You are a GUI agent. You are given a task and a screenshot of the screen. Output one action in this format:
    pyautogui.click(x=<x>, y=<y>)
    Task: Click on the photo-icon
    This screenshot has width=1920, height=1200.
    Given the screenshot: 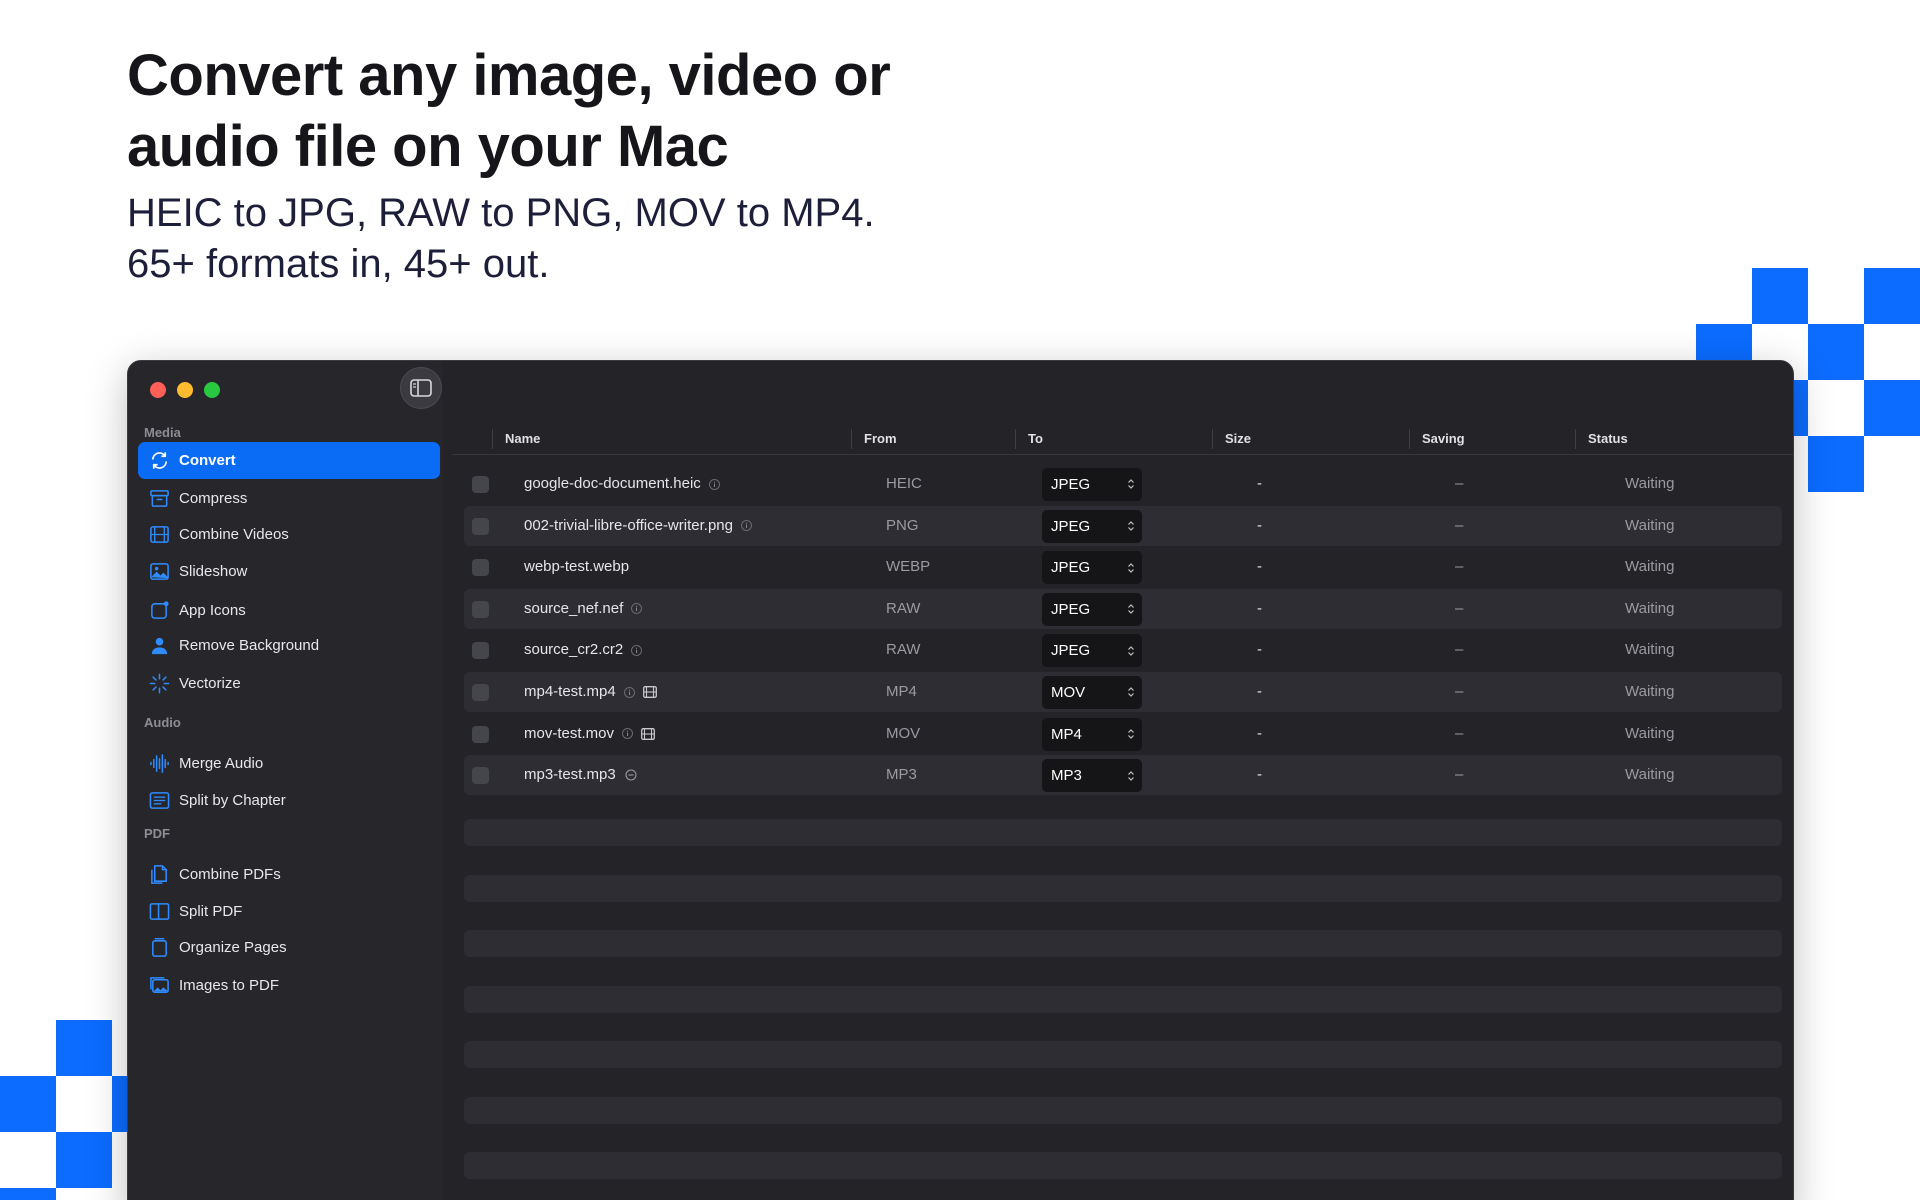 What is the action you would take?
    pyautogui.click(x=159, y=572)
    